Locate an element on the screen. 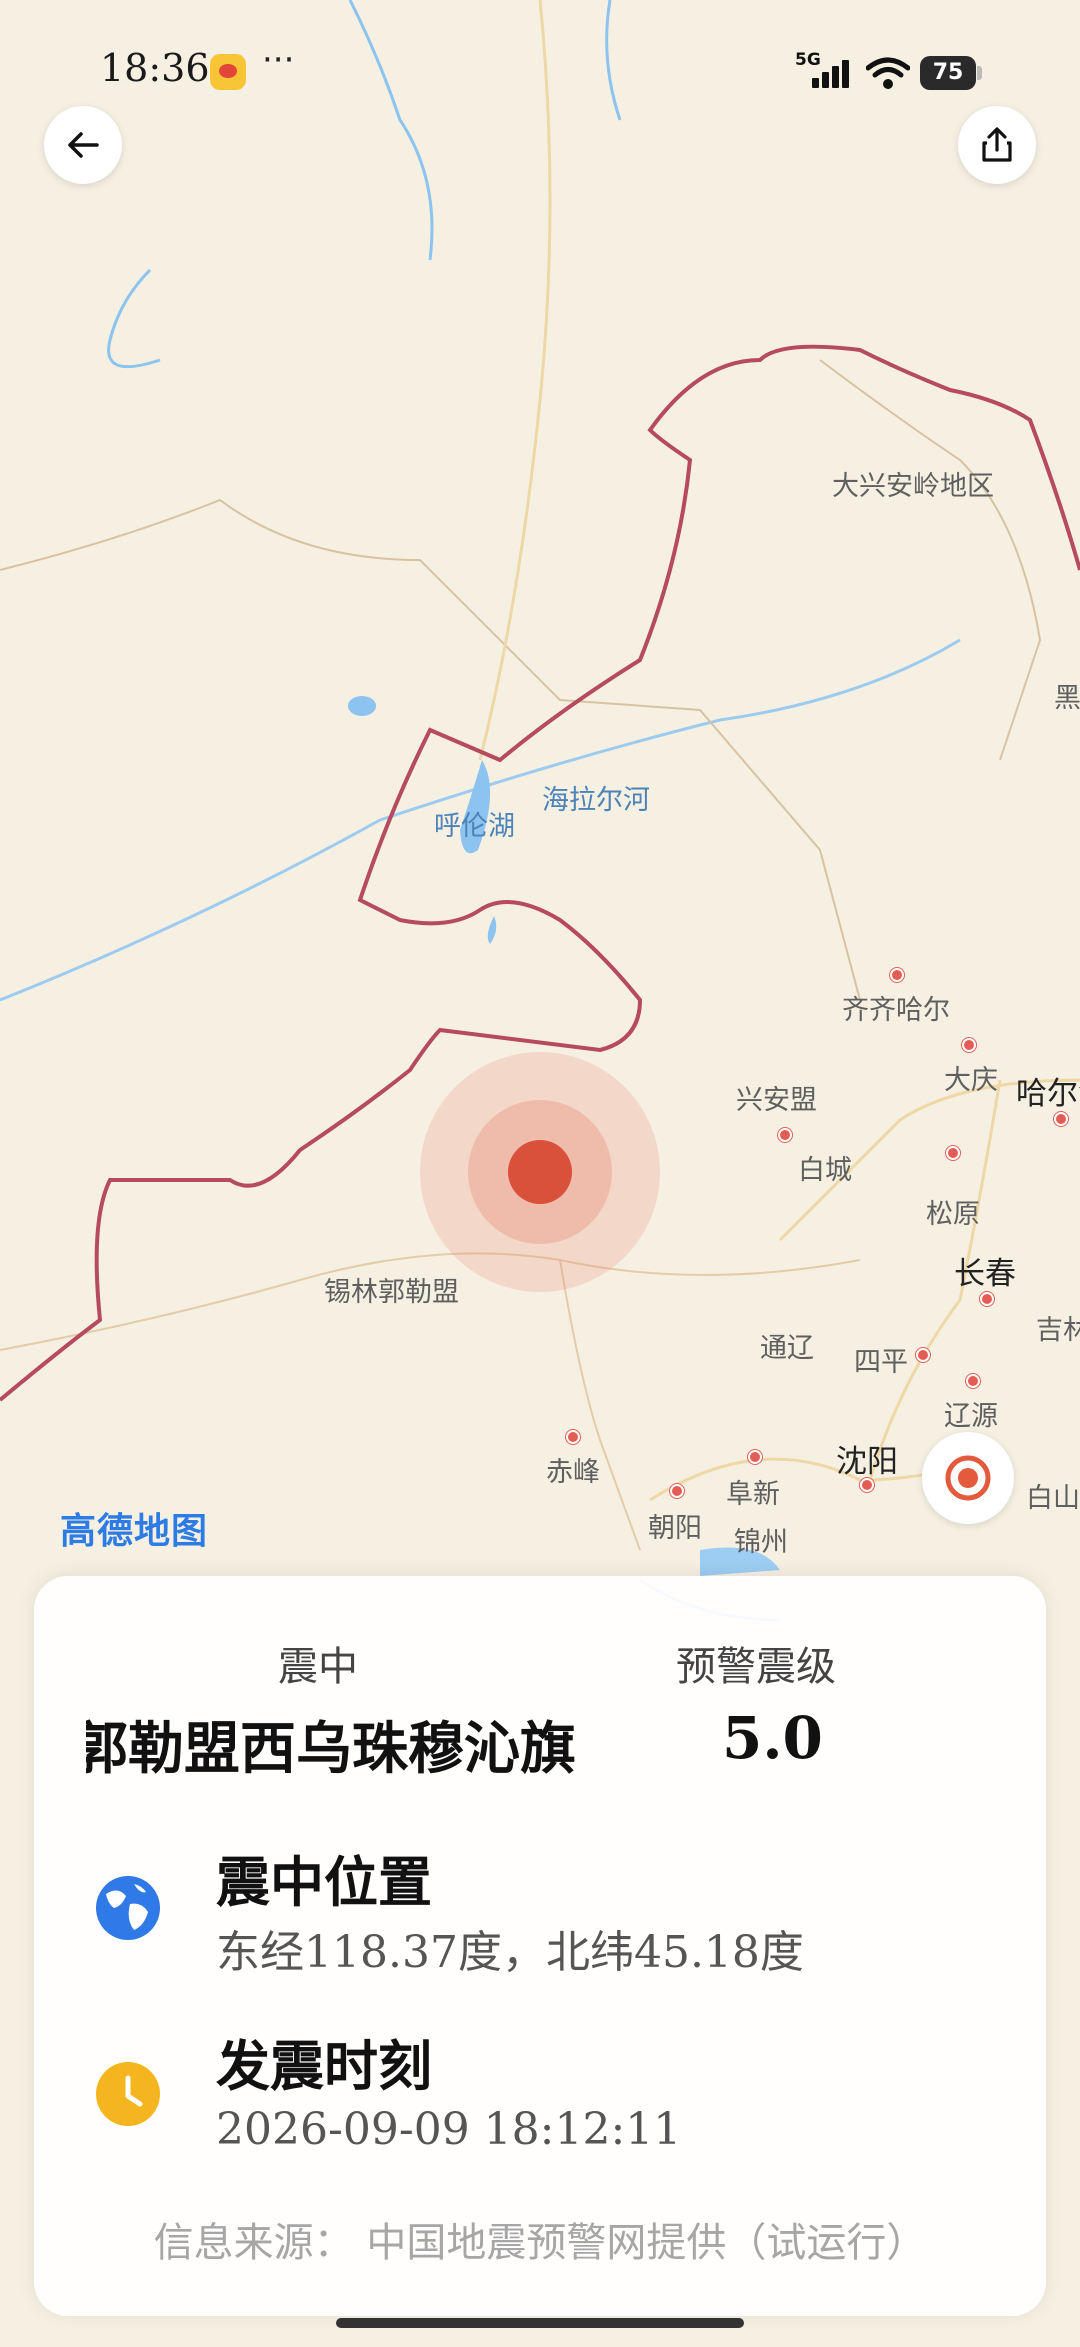  city-dot-chaoyang is located at coordinates (677, 1491).